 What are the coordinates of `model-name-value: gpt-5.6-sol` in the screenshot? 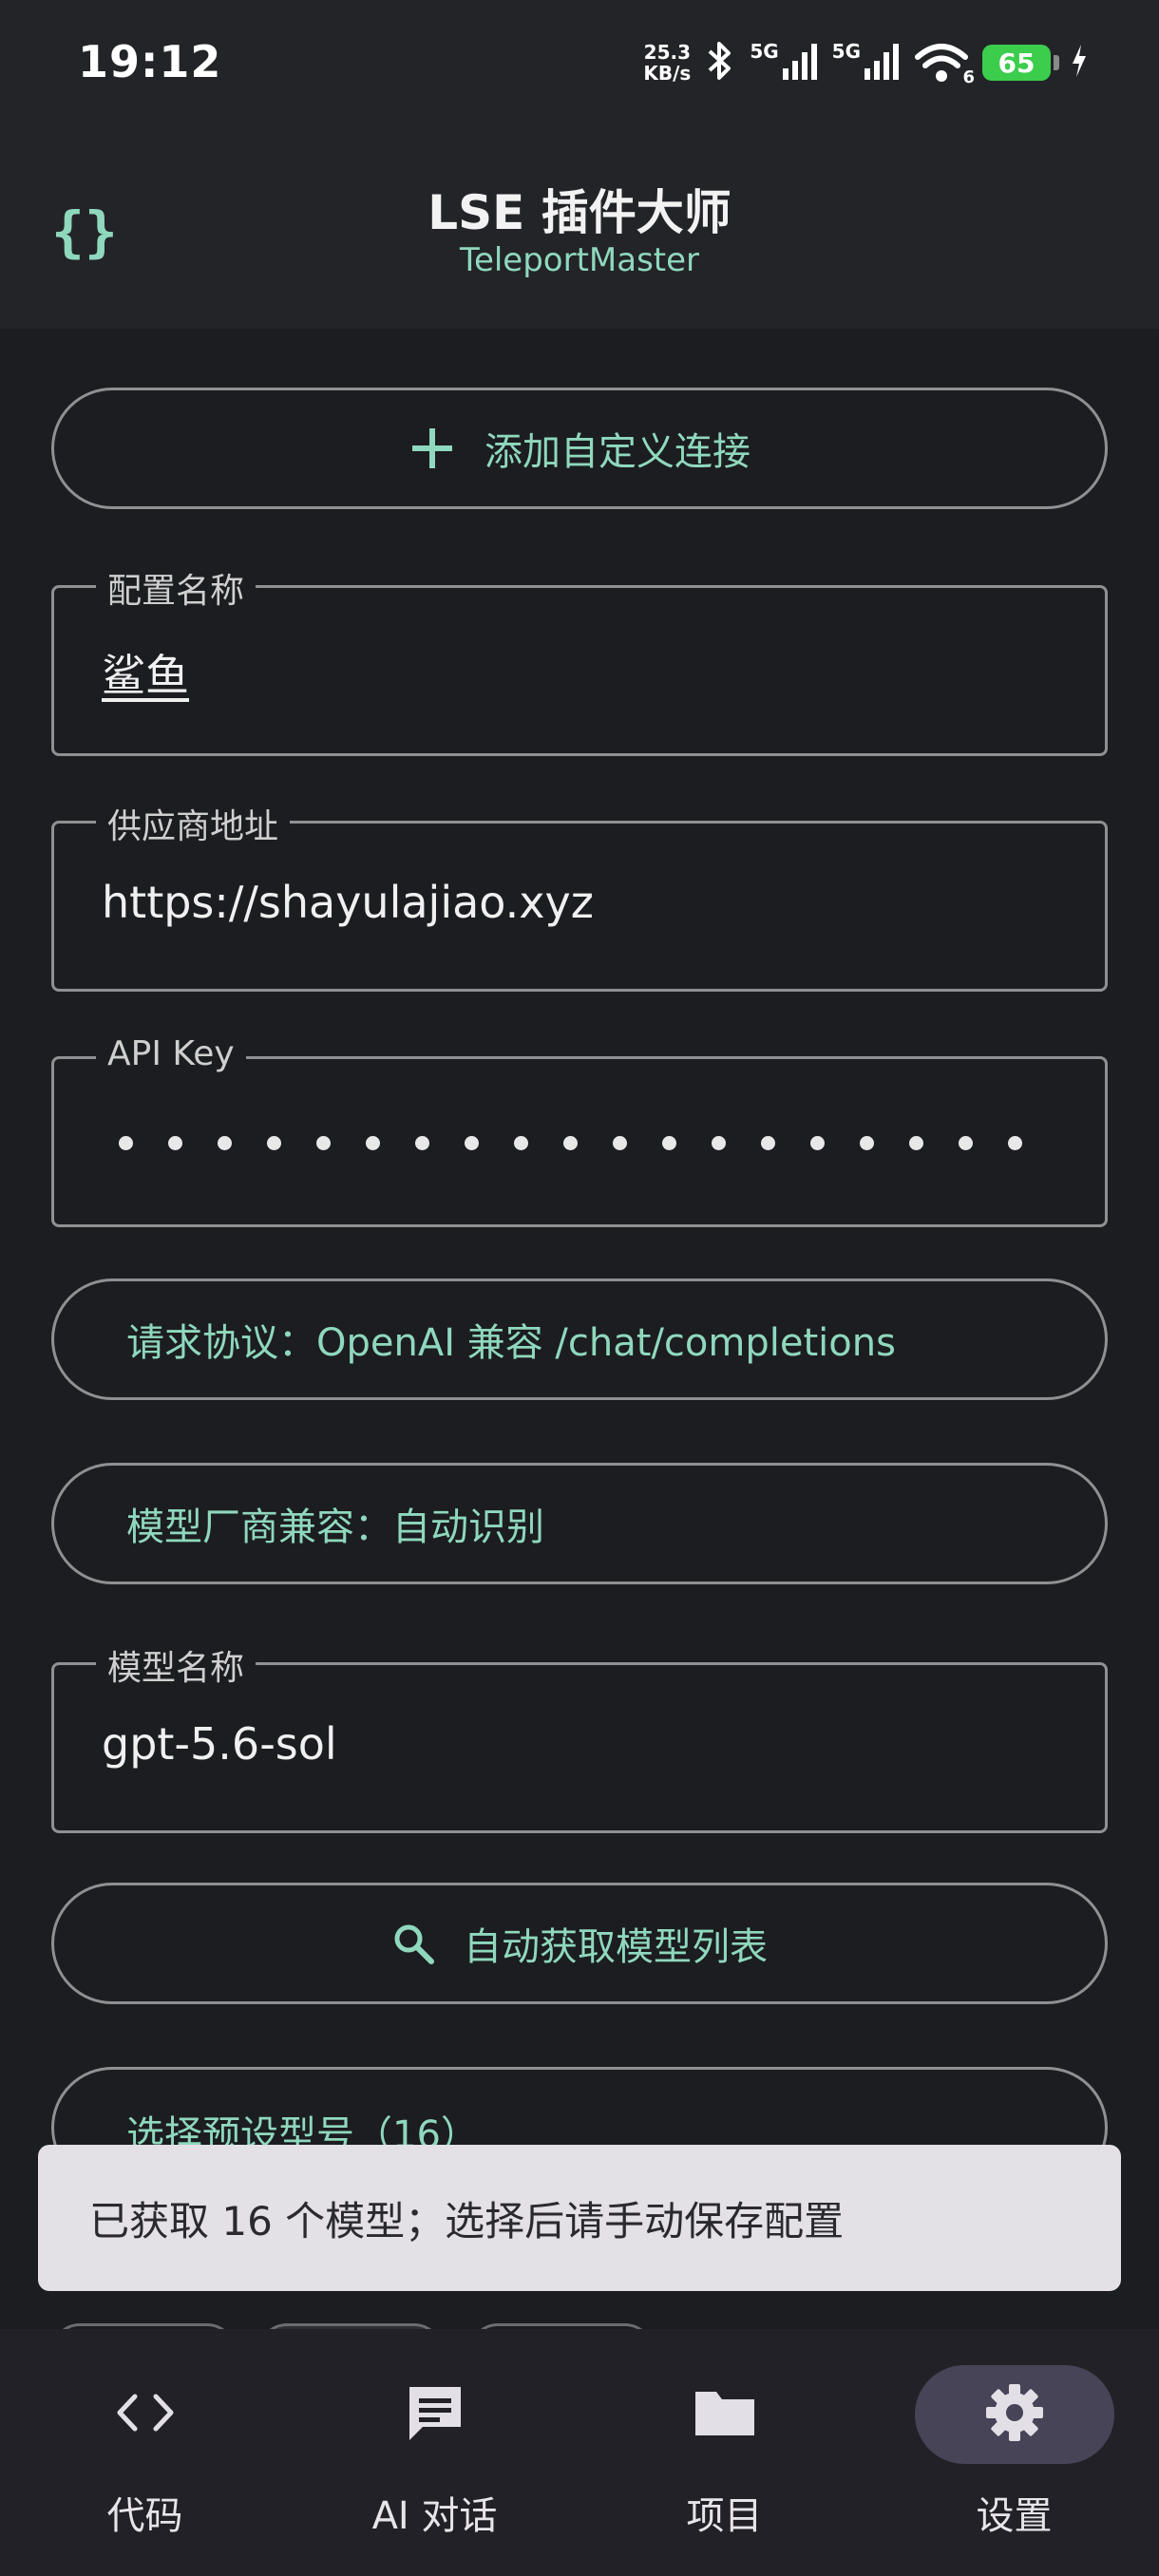 It's located at (219, 1744).